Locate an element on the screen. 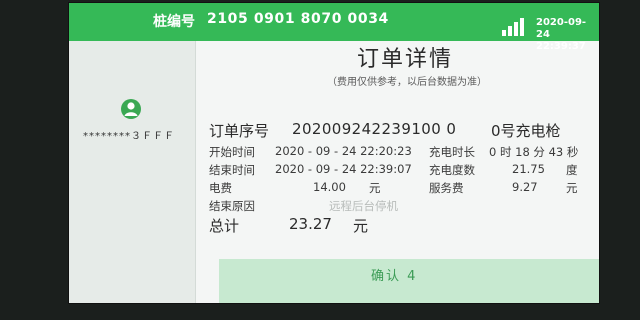 The height and width of the screenshot is (320, 640). page-title: 订单详情 is located at coordinates (405, 59).